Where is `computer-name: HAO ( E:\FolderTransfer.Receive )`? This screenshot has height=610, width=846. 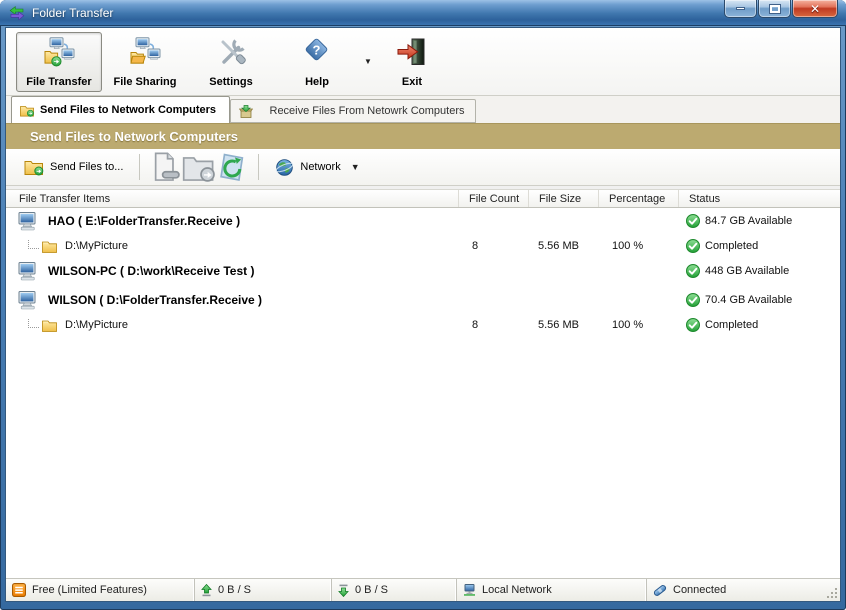 computer-name: HAO ( E:\FolderTransfer.Receive ) is located at coordinates (144, 221).